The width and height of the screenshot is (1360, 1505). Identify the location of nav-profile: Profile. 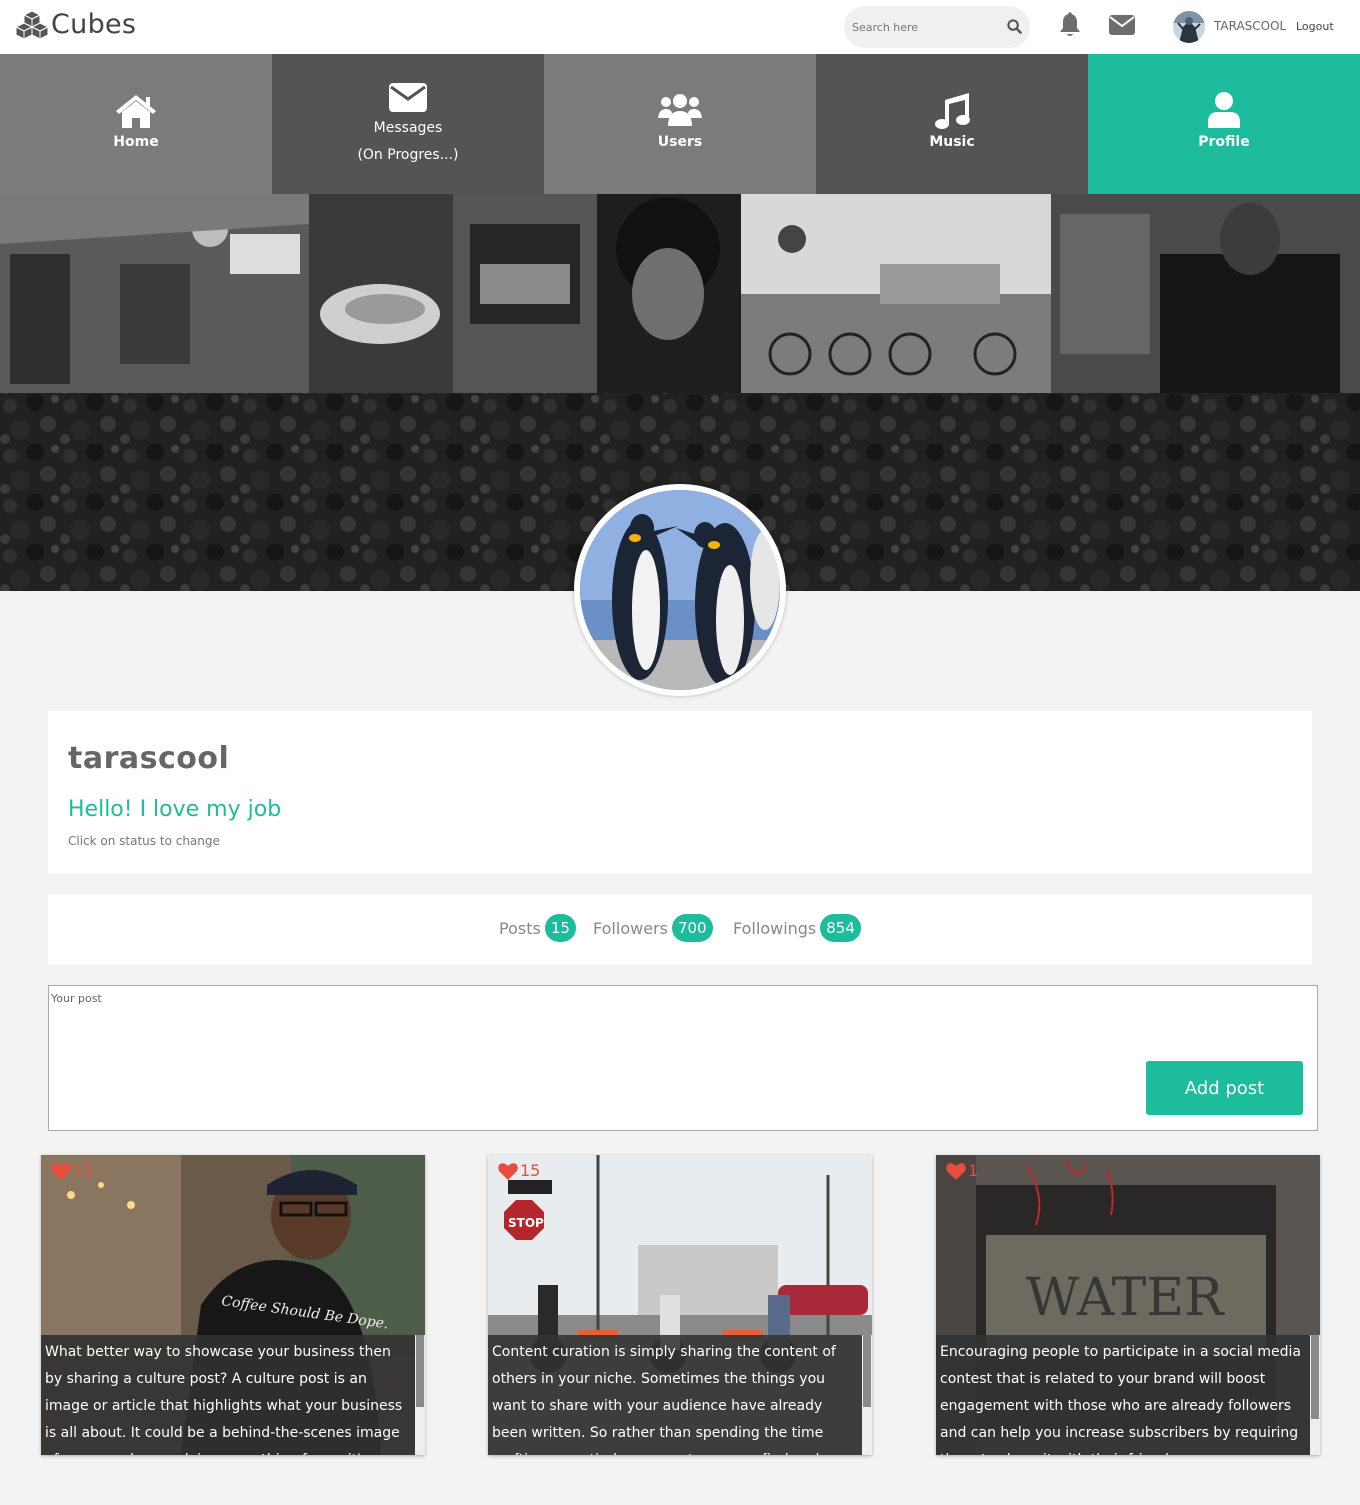
(1224, 124).